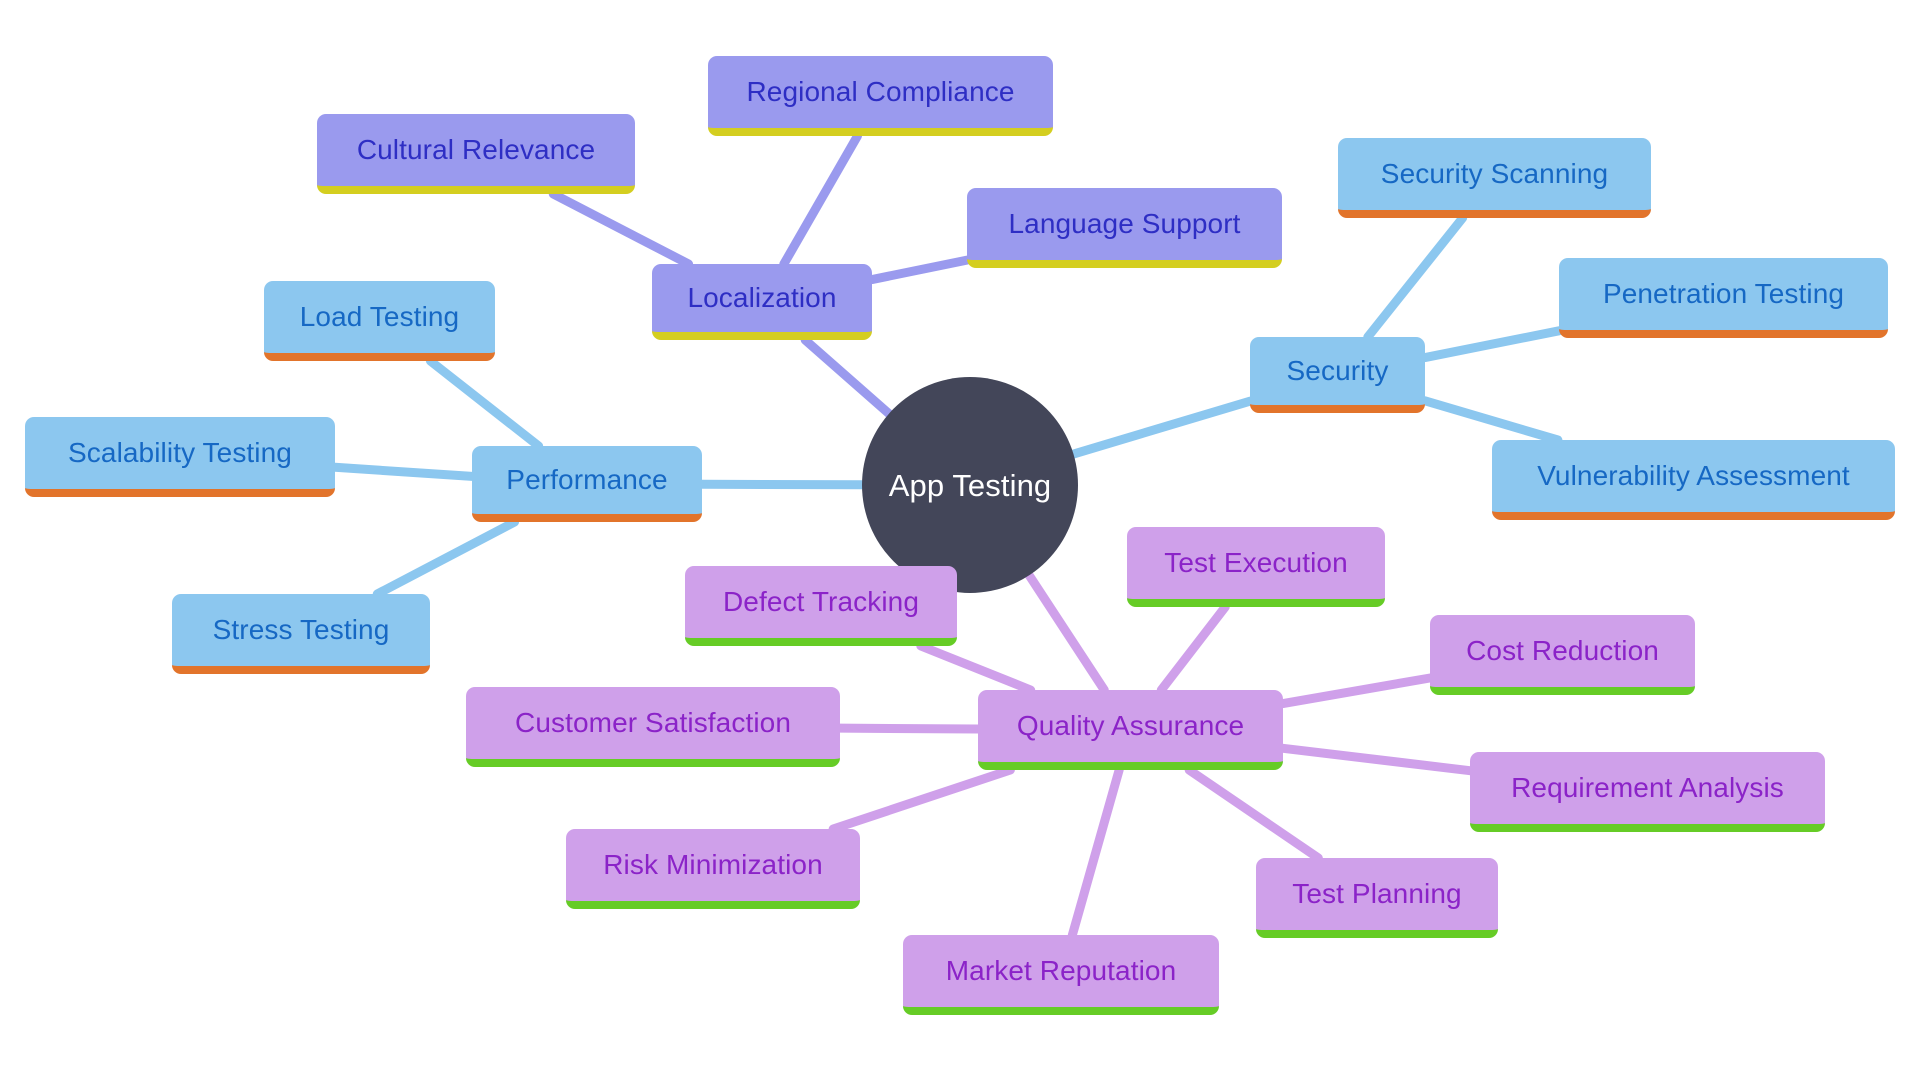 The image size is (1920, 1080). What do you see at coordinates (1377, 893) in the screenshot?
I see `node-label-planning: Test Planning` at bounding box center [1377, 893].